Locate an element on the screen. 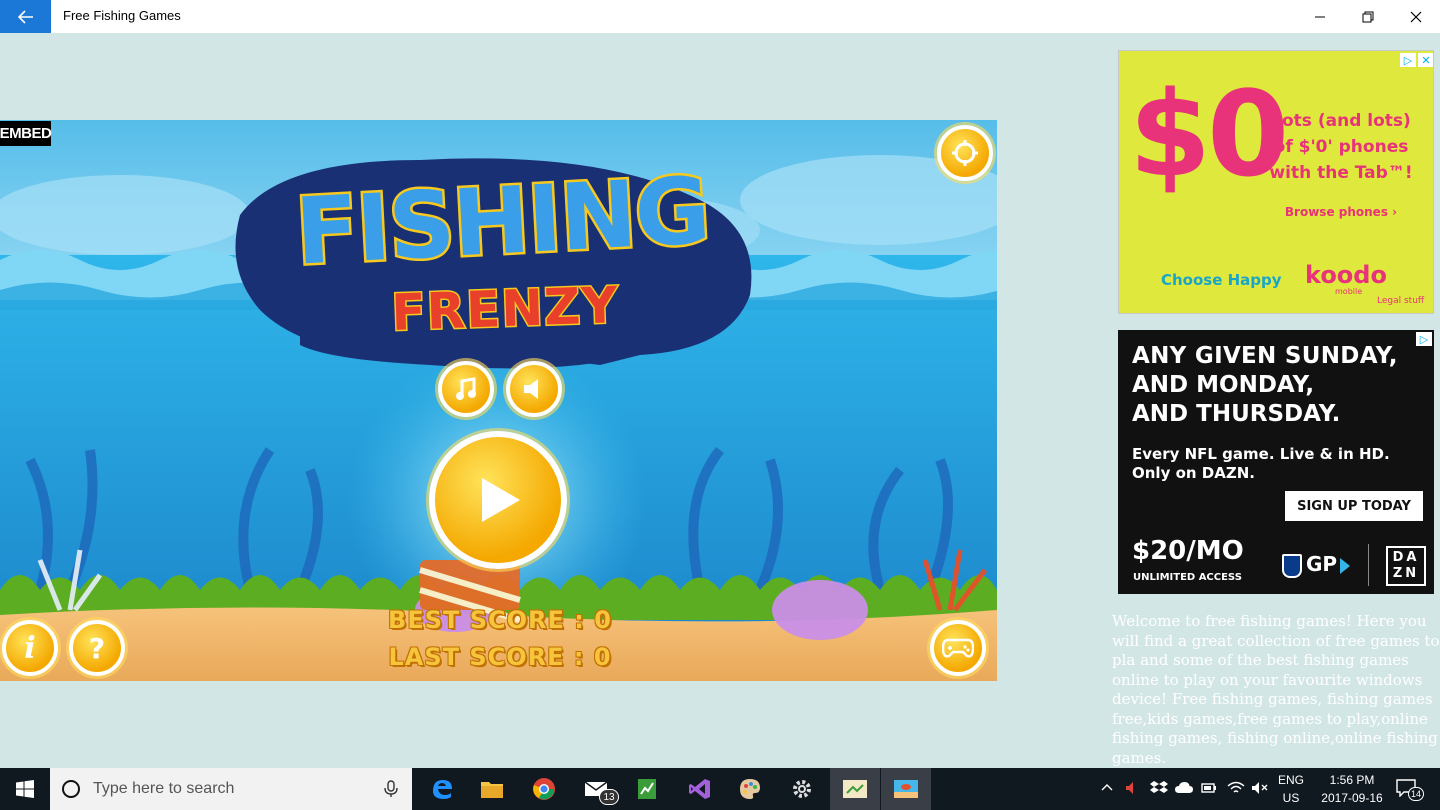  title-bar: Free Fishing Games is located at coordinates (720, 16).